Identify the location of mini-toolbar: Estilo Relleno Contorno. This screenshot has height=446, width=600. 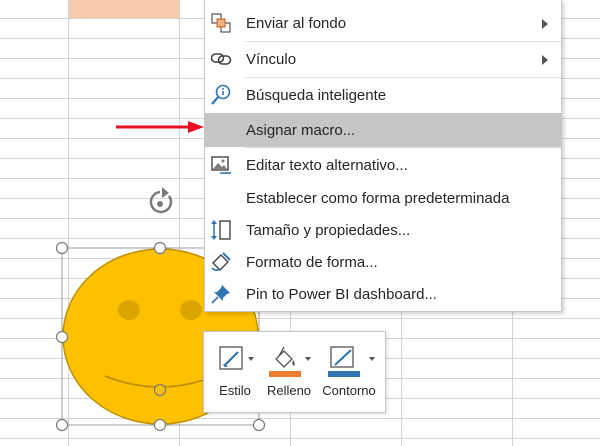
(294, 372).